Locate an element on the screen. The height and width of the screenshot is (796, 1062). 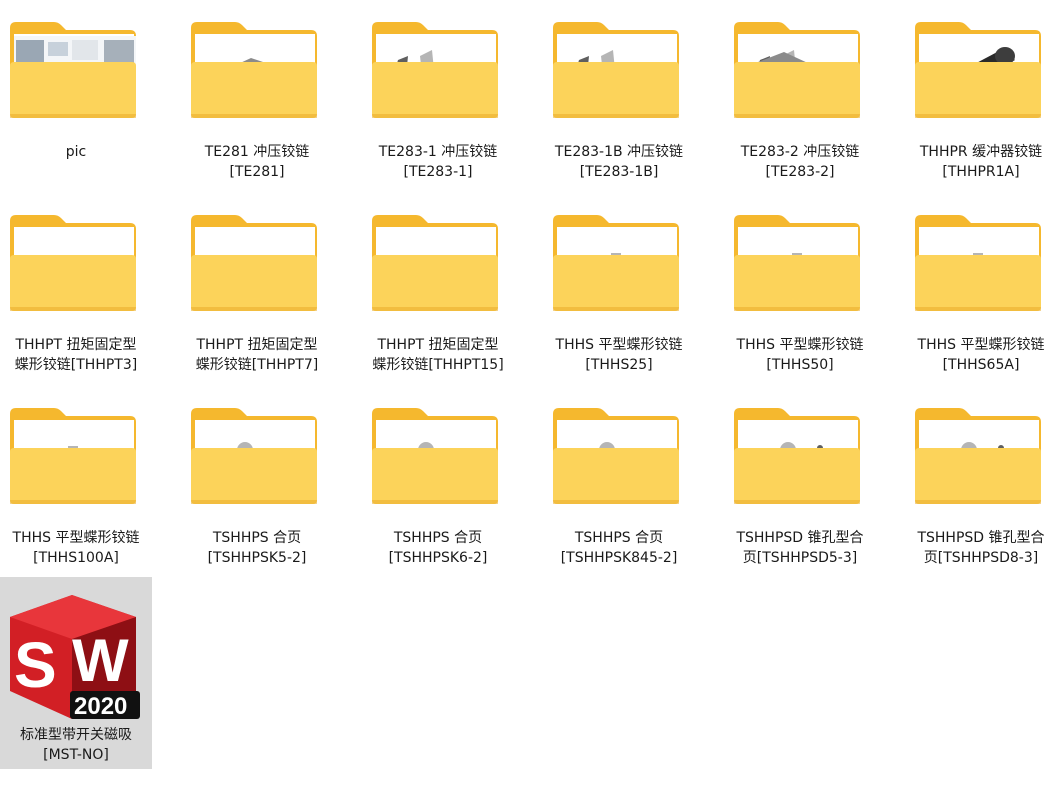
folder-item: TE283-2 冲压铰链 [TE283-2] is located at coordinates (800, 105).